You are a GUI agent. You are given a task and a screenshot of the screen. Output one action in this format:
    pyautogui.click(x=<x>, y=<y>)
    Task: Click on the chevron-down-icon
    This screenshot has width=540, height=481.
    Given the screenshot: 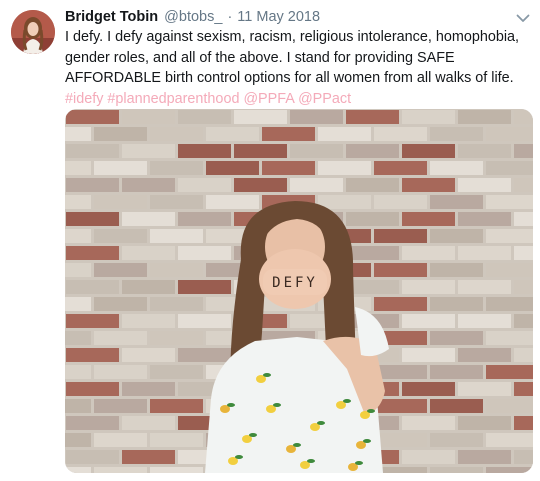 What is the action you would take?
    pyautogui.click(x=523, y=18)
    